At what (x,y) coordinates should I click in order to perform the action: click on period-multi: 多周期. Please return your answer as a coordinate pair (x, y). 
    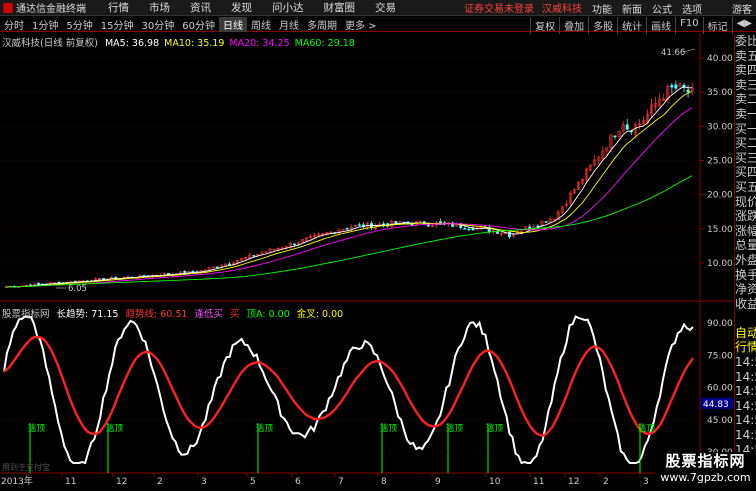
    Looking at the image, I should click on (322, 24).